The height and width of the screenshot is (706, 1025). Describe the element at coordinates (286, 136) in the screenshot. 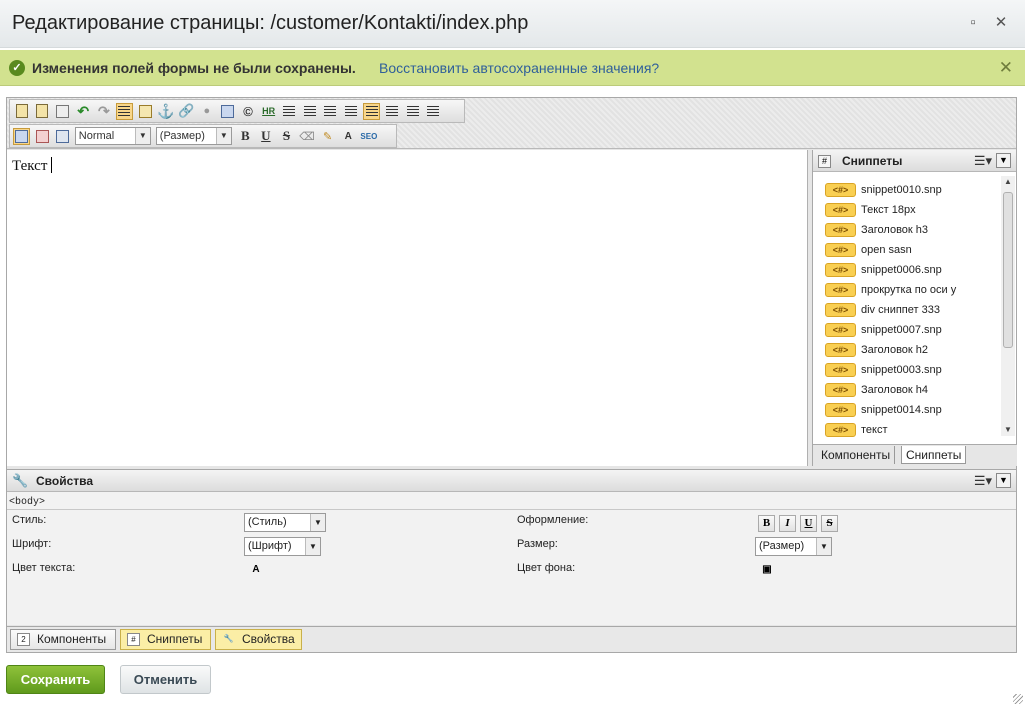

I see `strikethrough-button: S` at that location.